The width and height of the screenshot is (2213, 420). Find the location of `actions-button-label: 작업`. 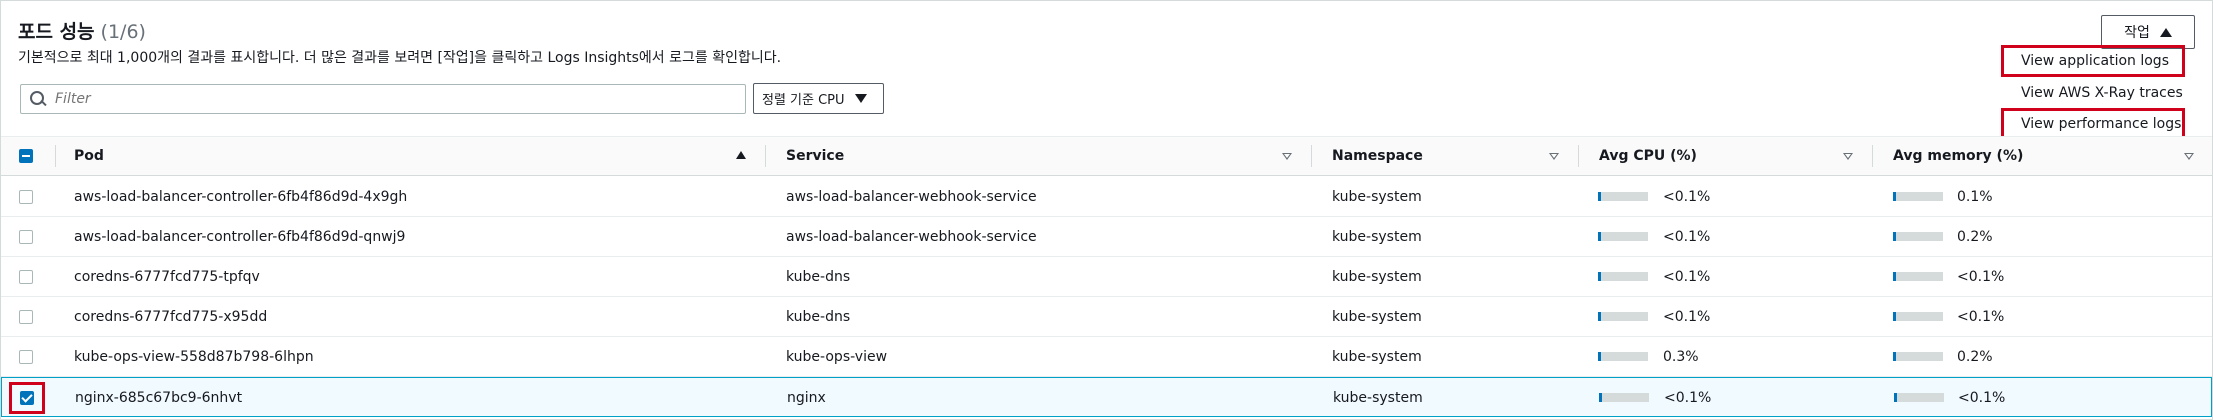

actions-button-label: 작업 is located at coordinates (2137, 33).